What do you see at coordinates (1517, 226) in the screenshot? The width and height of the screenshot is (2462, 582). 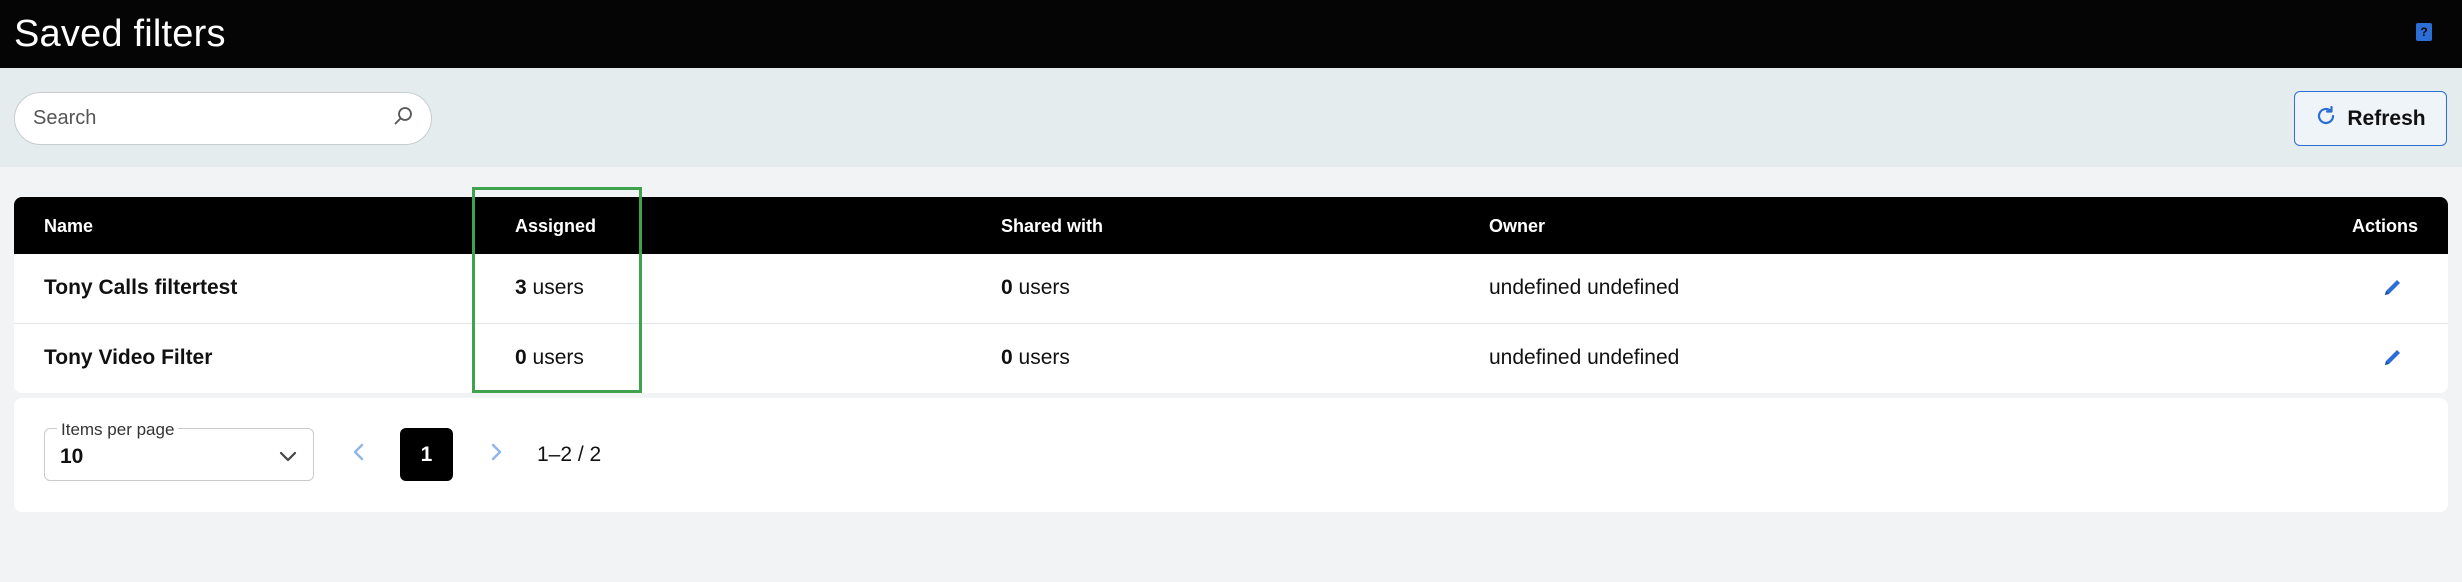 I see `column-header-owner: Owner` at bounding box center [1517, 226].